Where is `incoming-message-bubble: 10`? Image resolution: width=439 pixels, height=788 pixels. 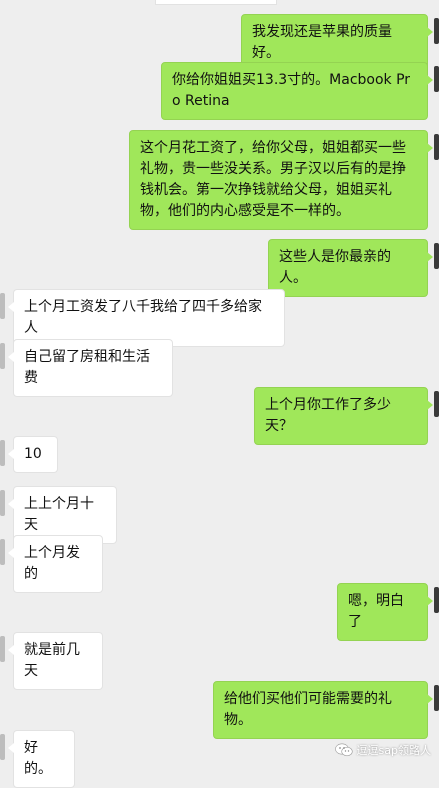 incoming-message-bubble: 10 is located at coordinates (33, 454).